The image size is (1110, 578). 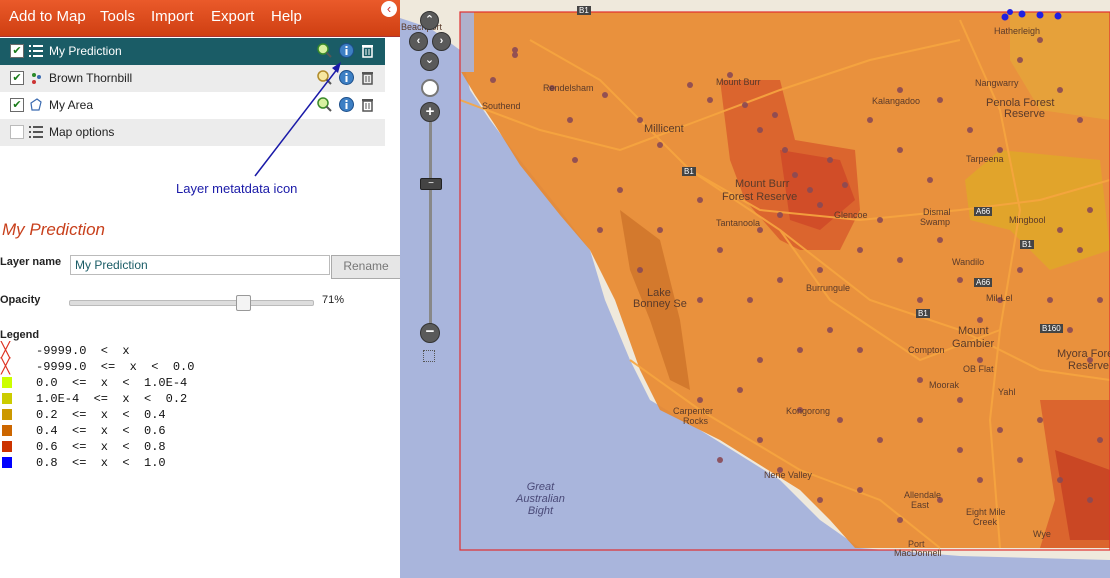 What do you see at coordinates (828, 288) in the screenshot?
I see `place-label: Burrungule` at bounding box center [828, 288].